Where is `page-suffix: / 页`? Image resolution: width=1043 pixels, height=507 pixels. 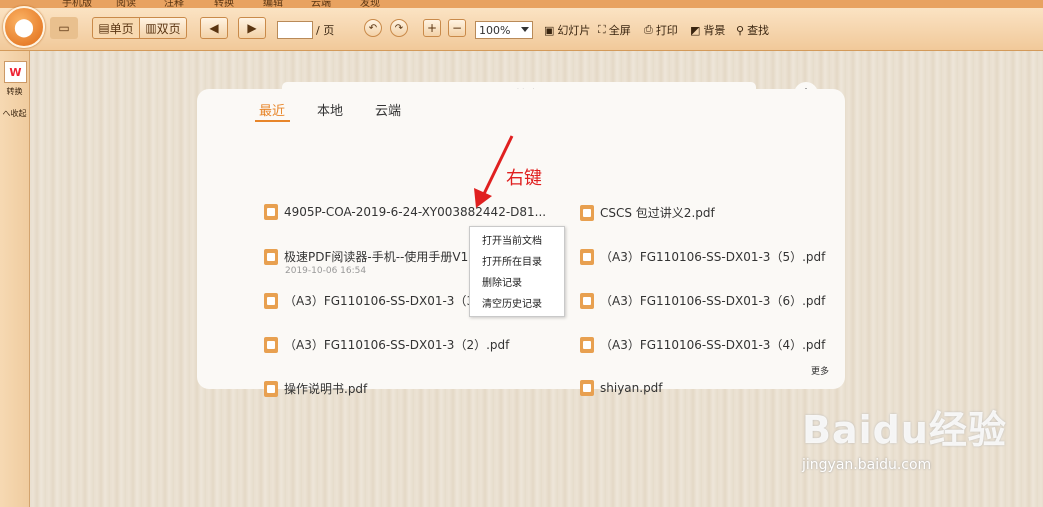 page-suffix: / 页 is located at coordinates (325, 30).